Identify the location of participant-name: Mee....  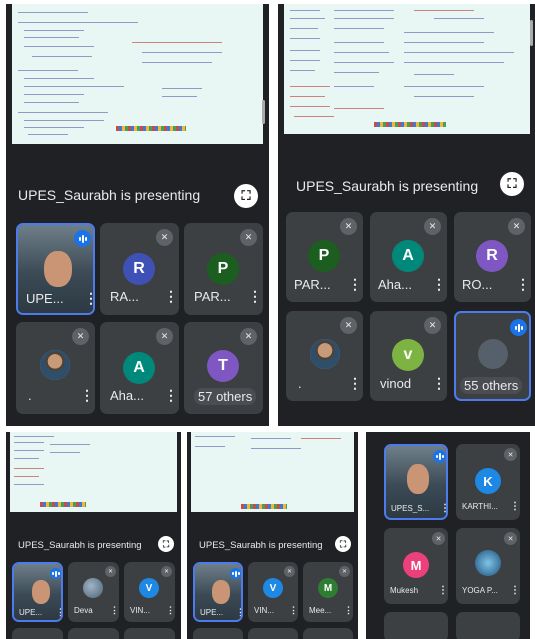
(320, 610).